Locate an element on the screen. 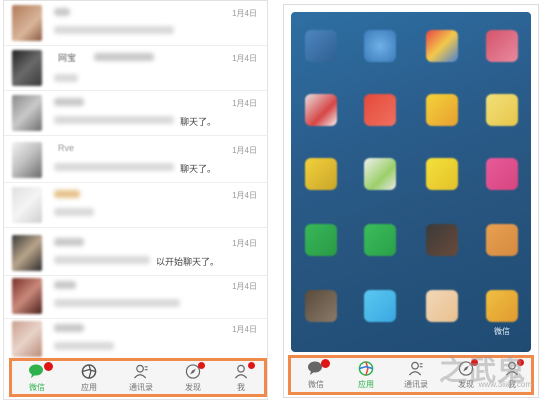  chat-row: Rve 聊天了。 1月4日 is located at coordinates (135, 160).